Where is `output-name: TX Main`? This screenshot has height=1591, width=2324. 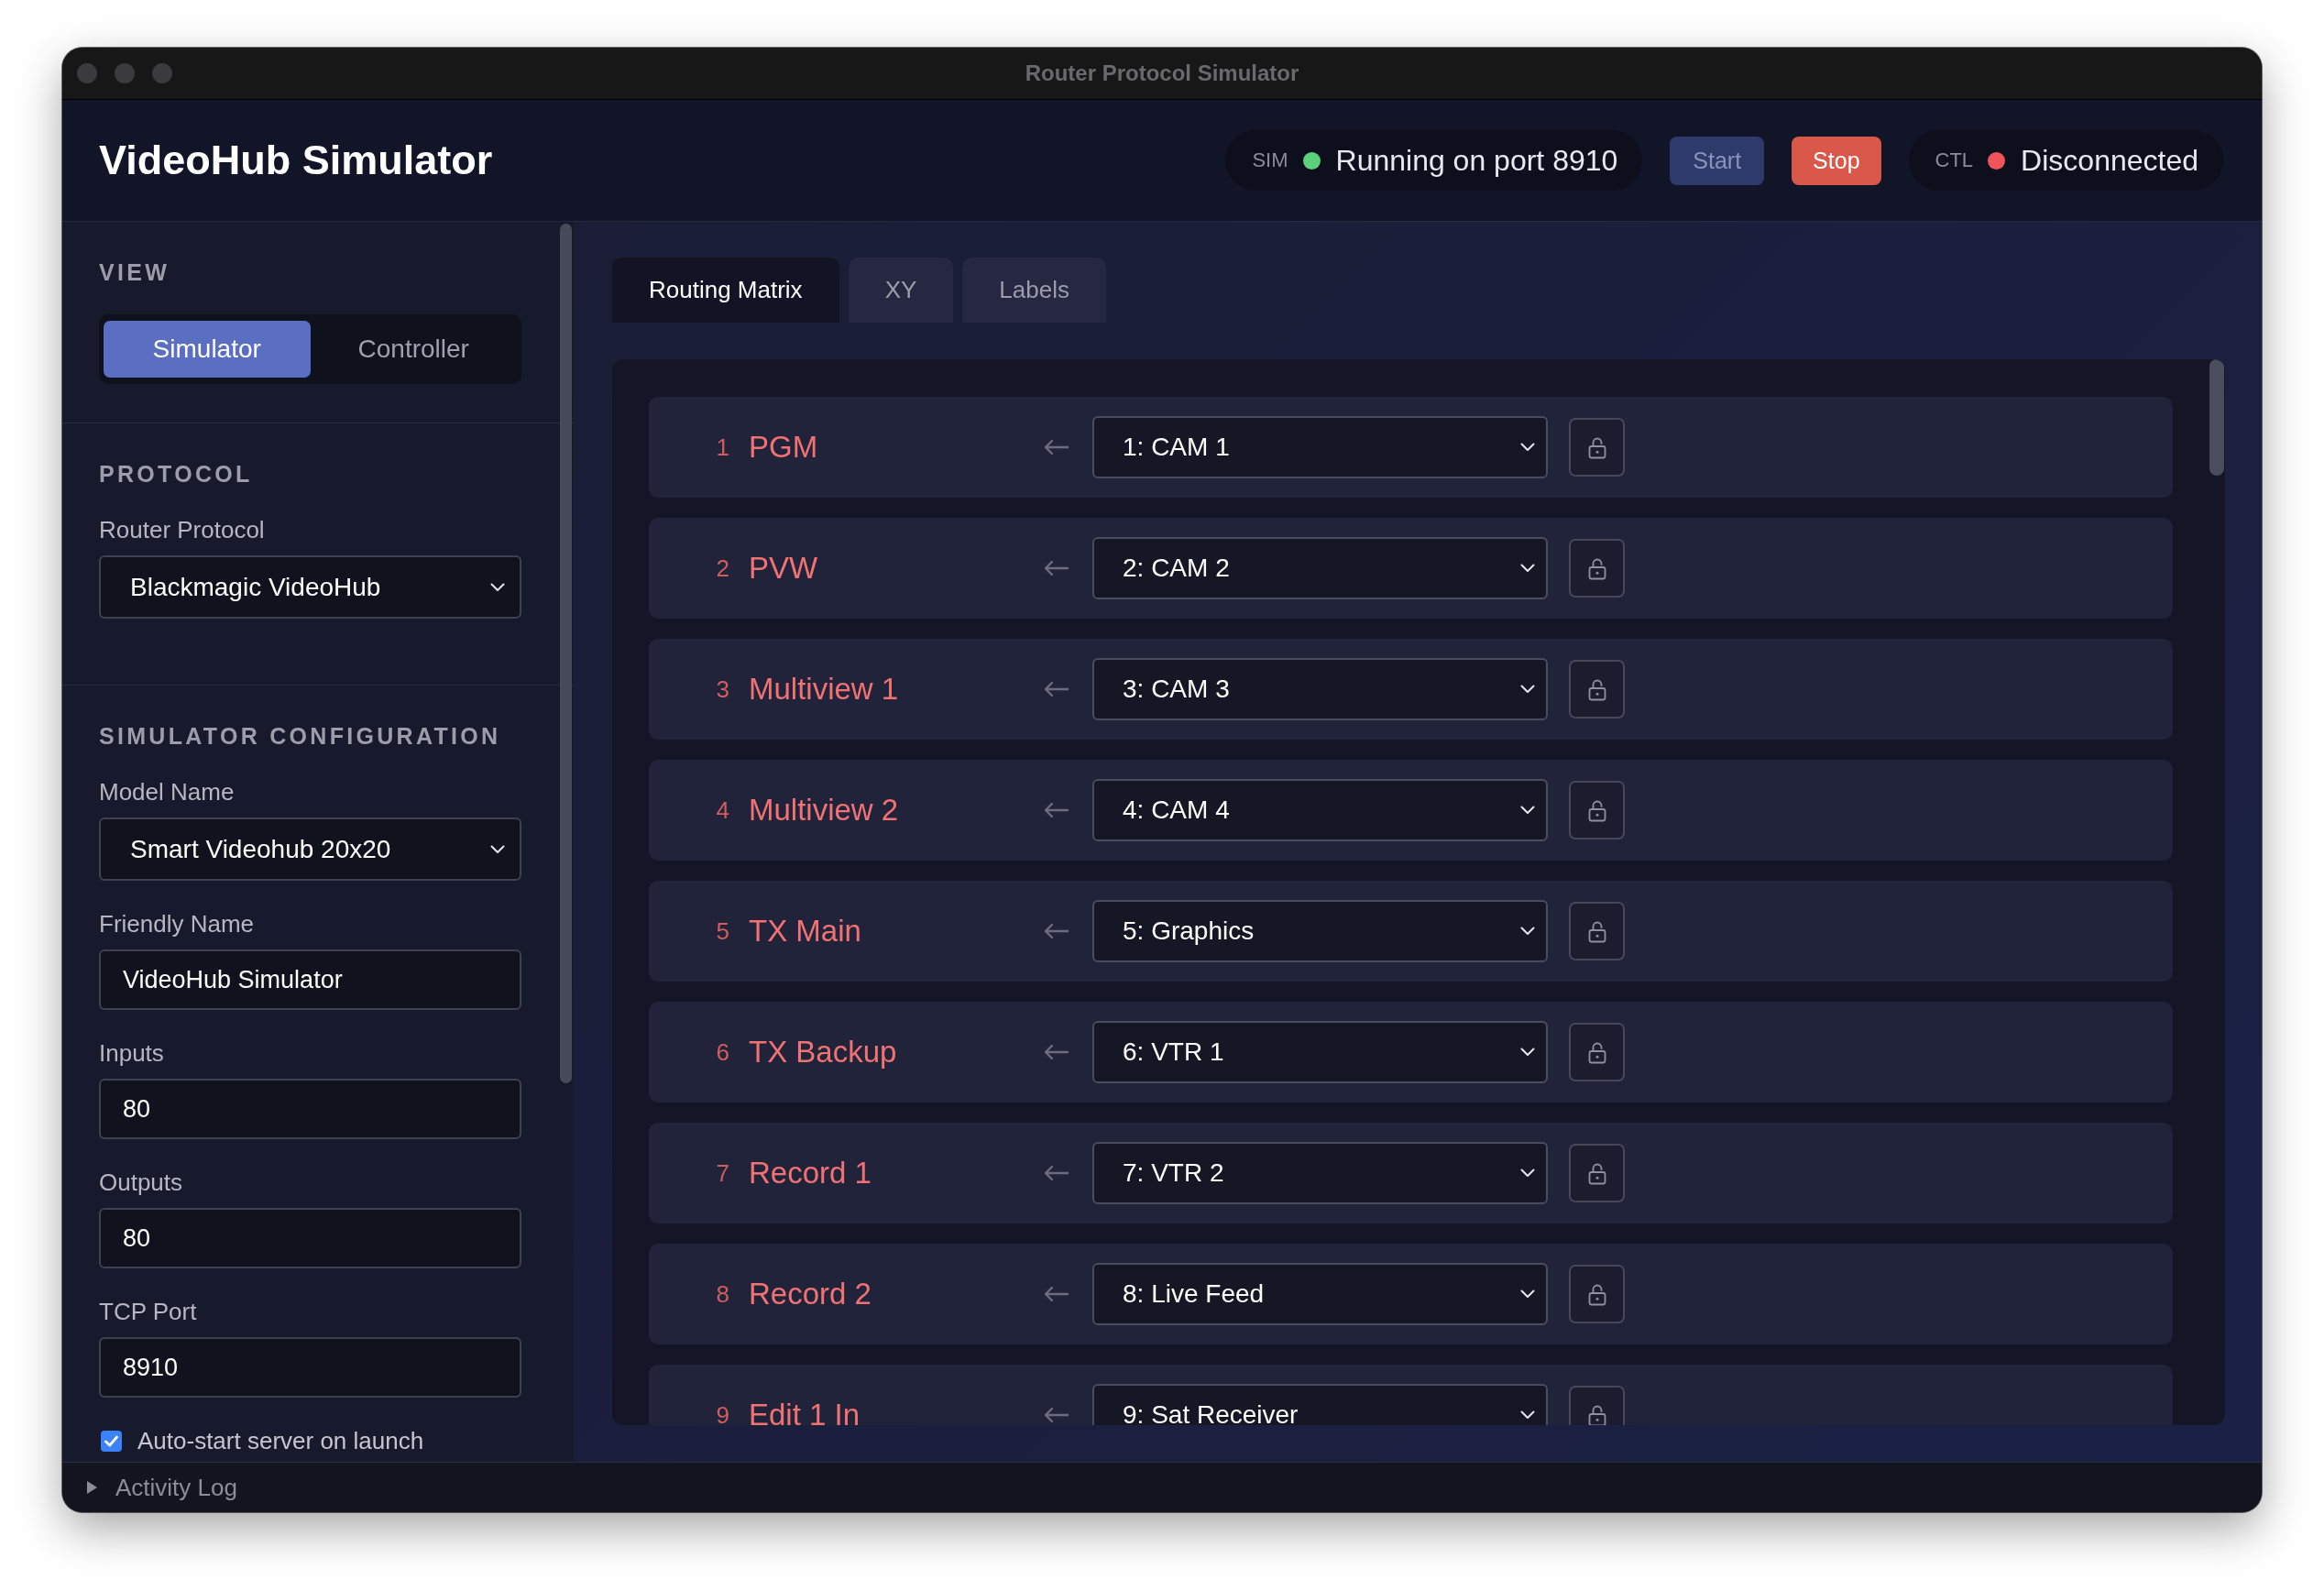
output-name: TX Main is located at coordinates (805, 932).